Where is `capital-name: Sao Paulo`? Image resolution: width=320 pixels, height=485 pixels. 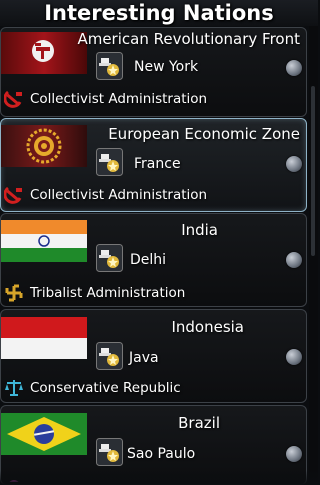 capital-name: Sao Paulo is located at coordinates (161, 454).